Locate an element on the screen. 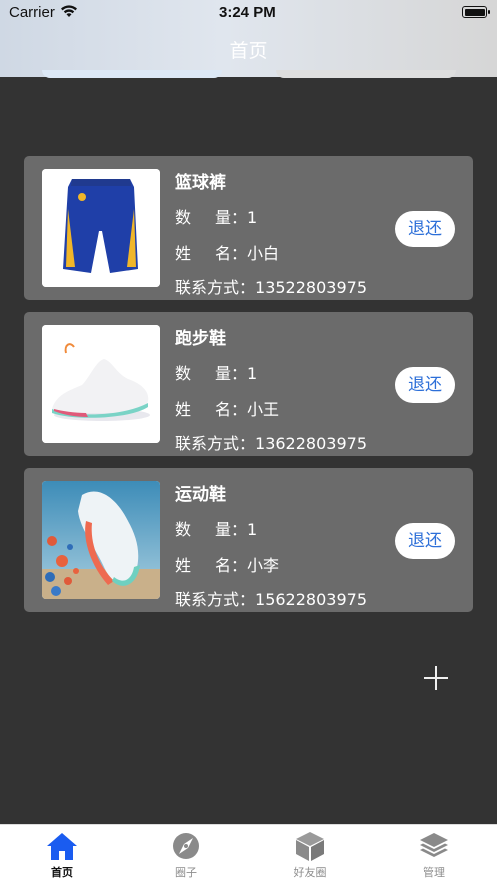  tab-bar: 首页 圈子 好友圈 管理 is located at coordinates (248, 853).